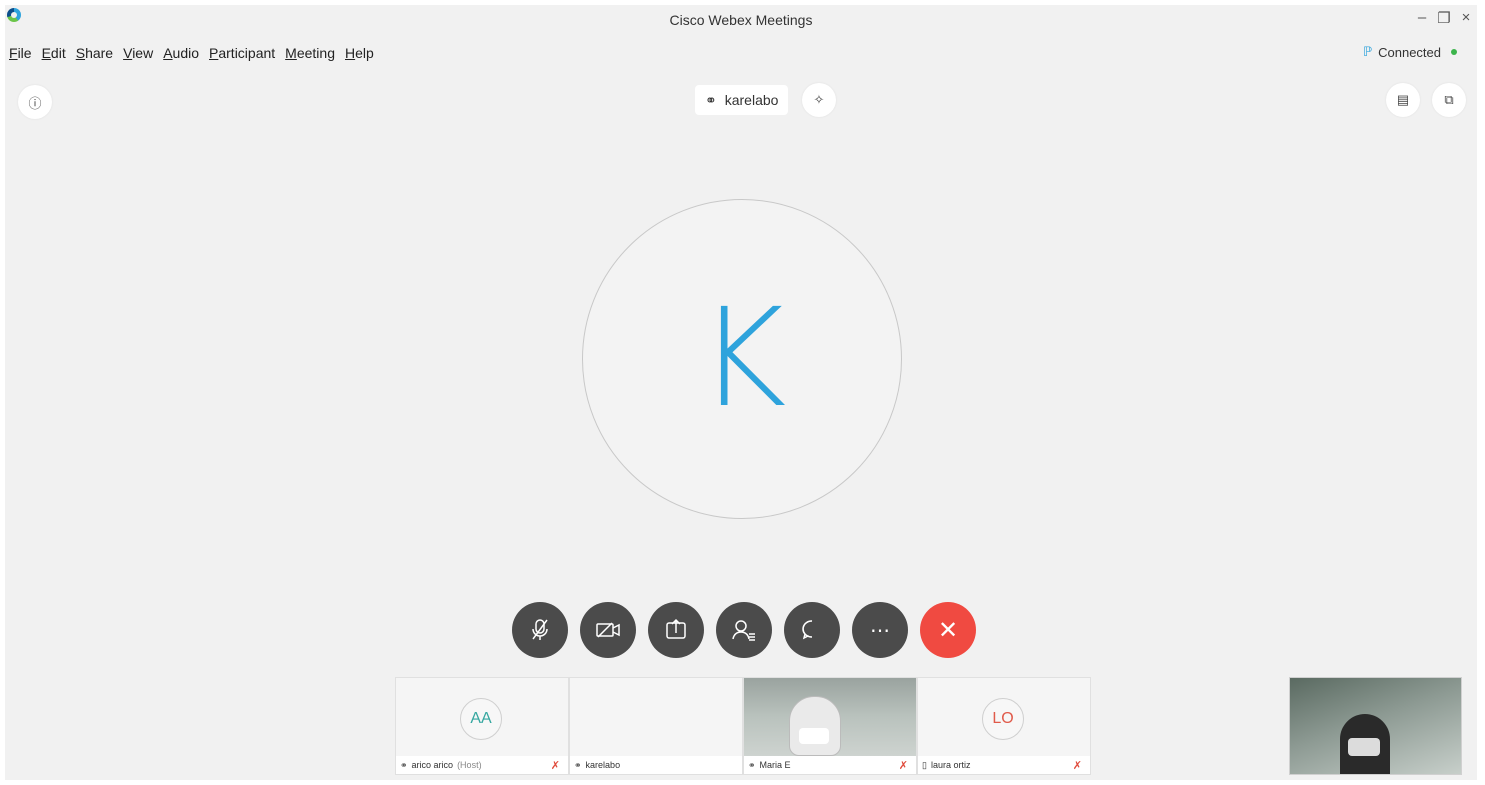 The image size is (1485, 785). I want to click on menu-audio: Audio, so click(181, 53).